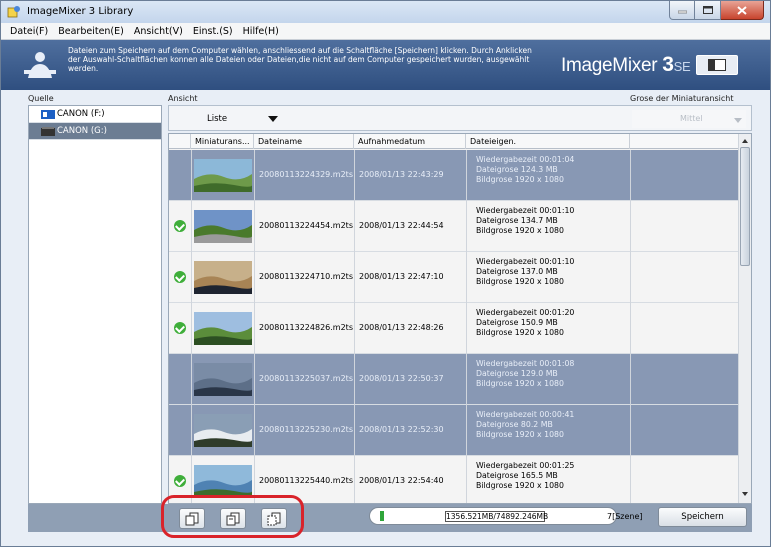  I want to click on chevron-down-icon, so click(273, 119).